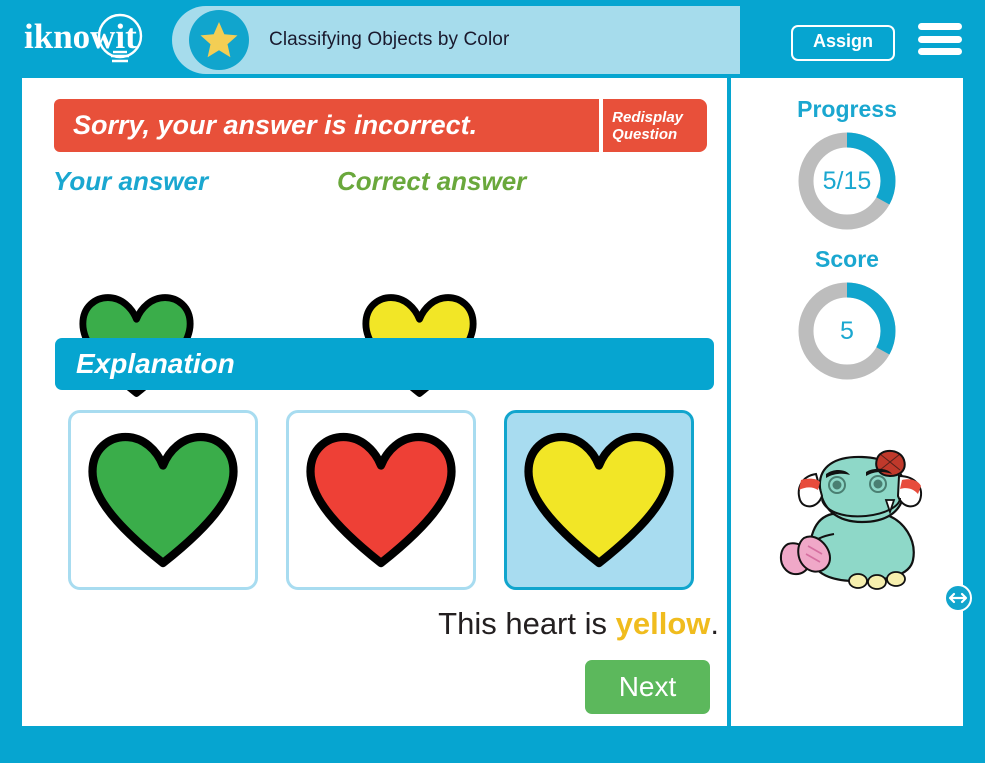 The height and width of the screenshot is (763, 985). Describe the element at coordinates (645, 134) in the screenshot. I see `redisplay-line-2: Question` at that location.